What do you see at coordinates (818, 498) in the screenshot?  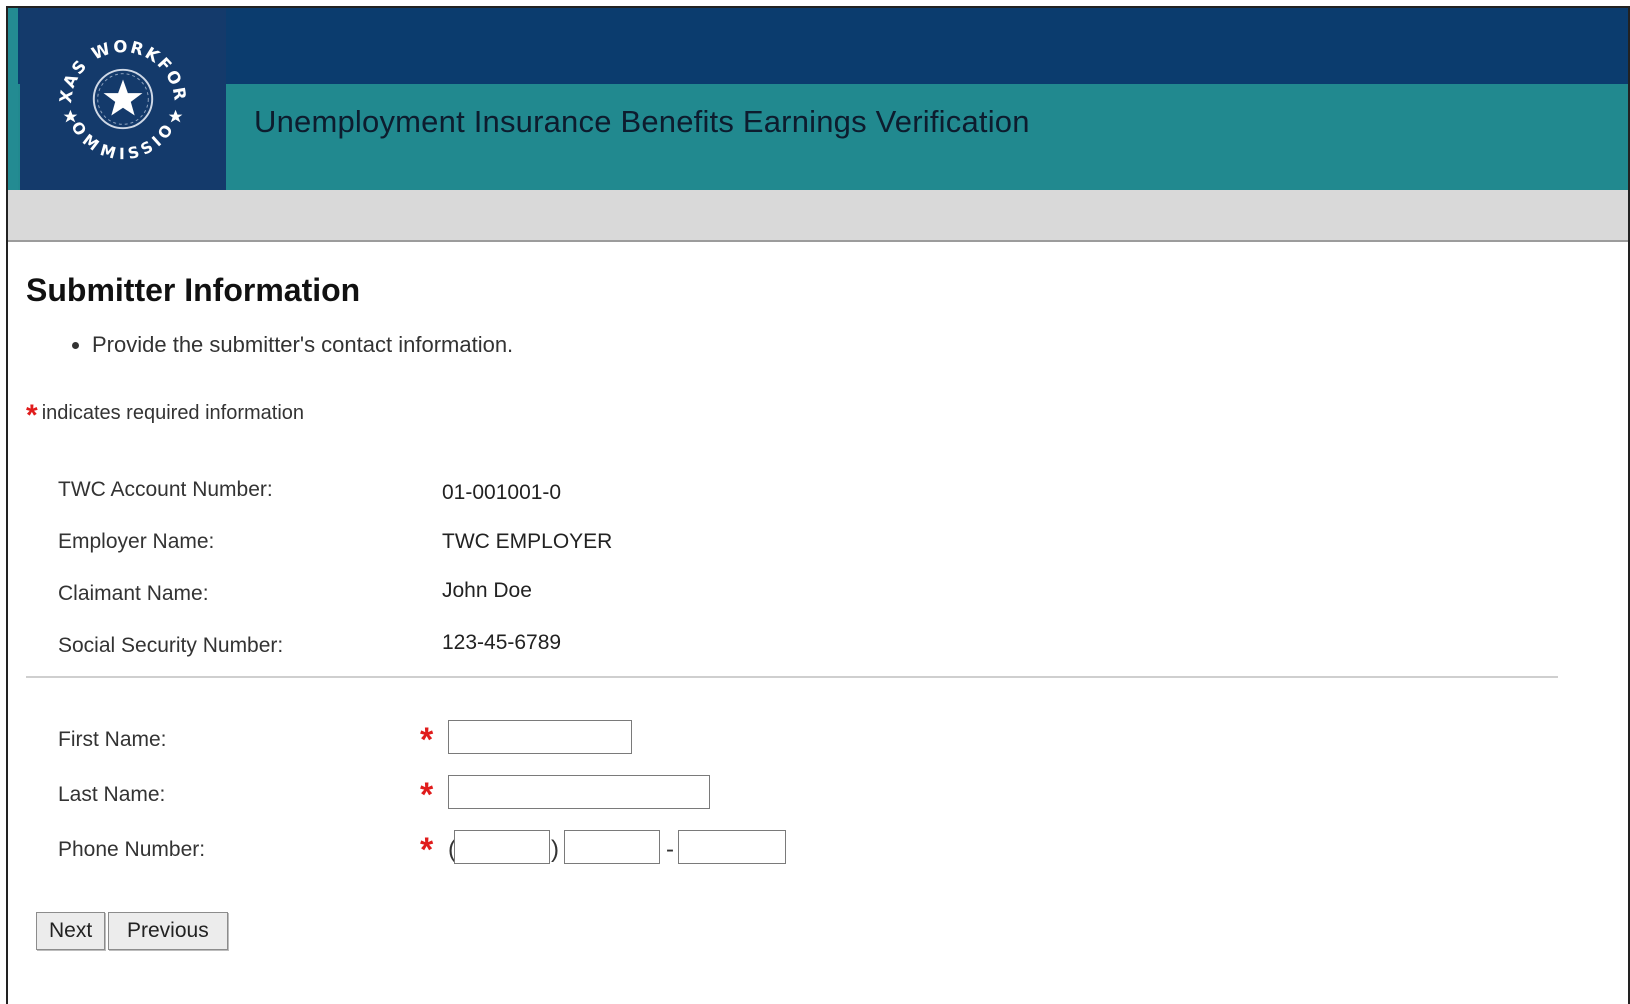 I see `info-row-account: TWC Account Number: 01-001001-0` at bounding box center [818, 498].